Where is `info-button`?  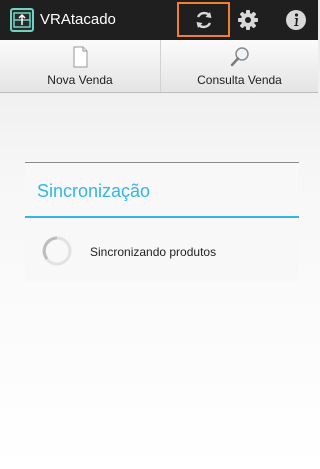 info-button is located at coordinates (296, 20).